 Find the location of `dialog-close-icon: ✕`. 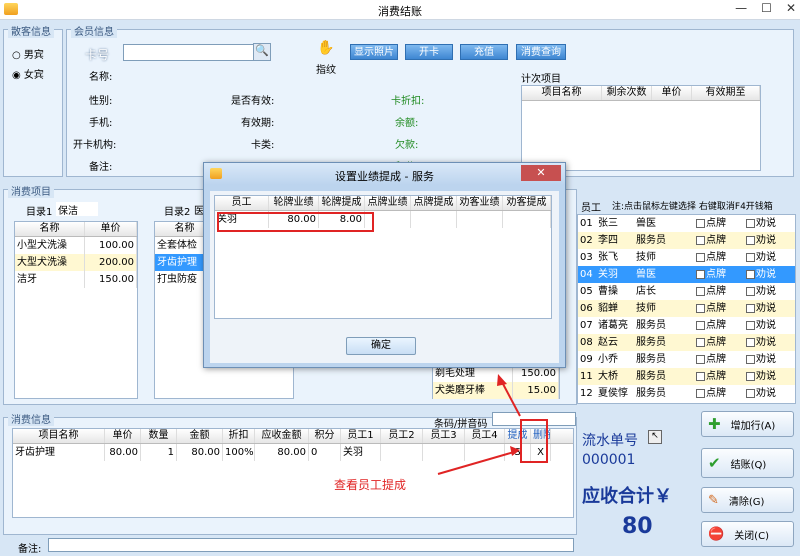

dialog-close-icon: ✕ is located at coordinates (541, 173).